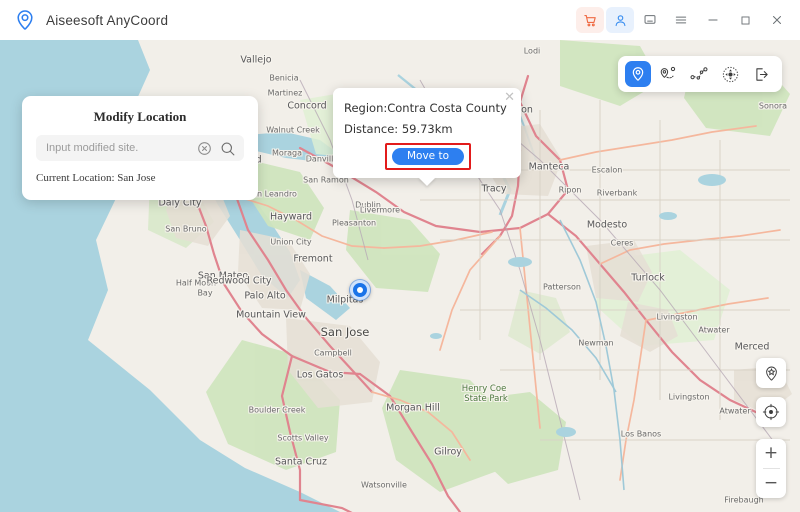 The height and width of the screenshot is (512, 800). I want to click on current-location-marker, so click(360, 290).